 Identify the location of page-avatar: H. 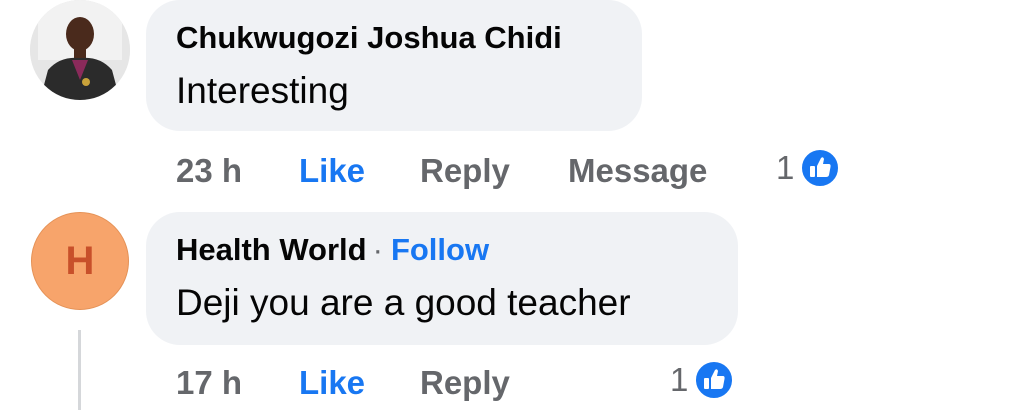
(80, 261).